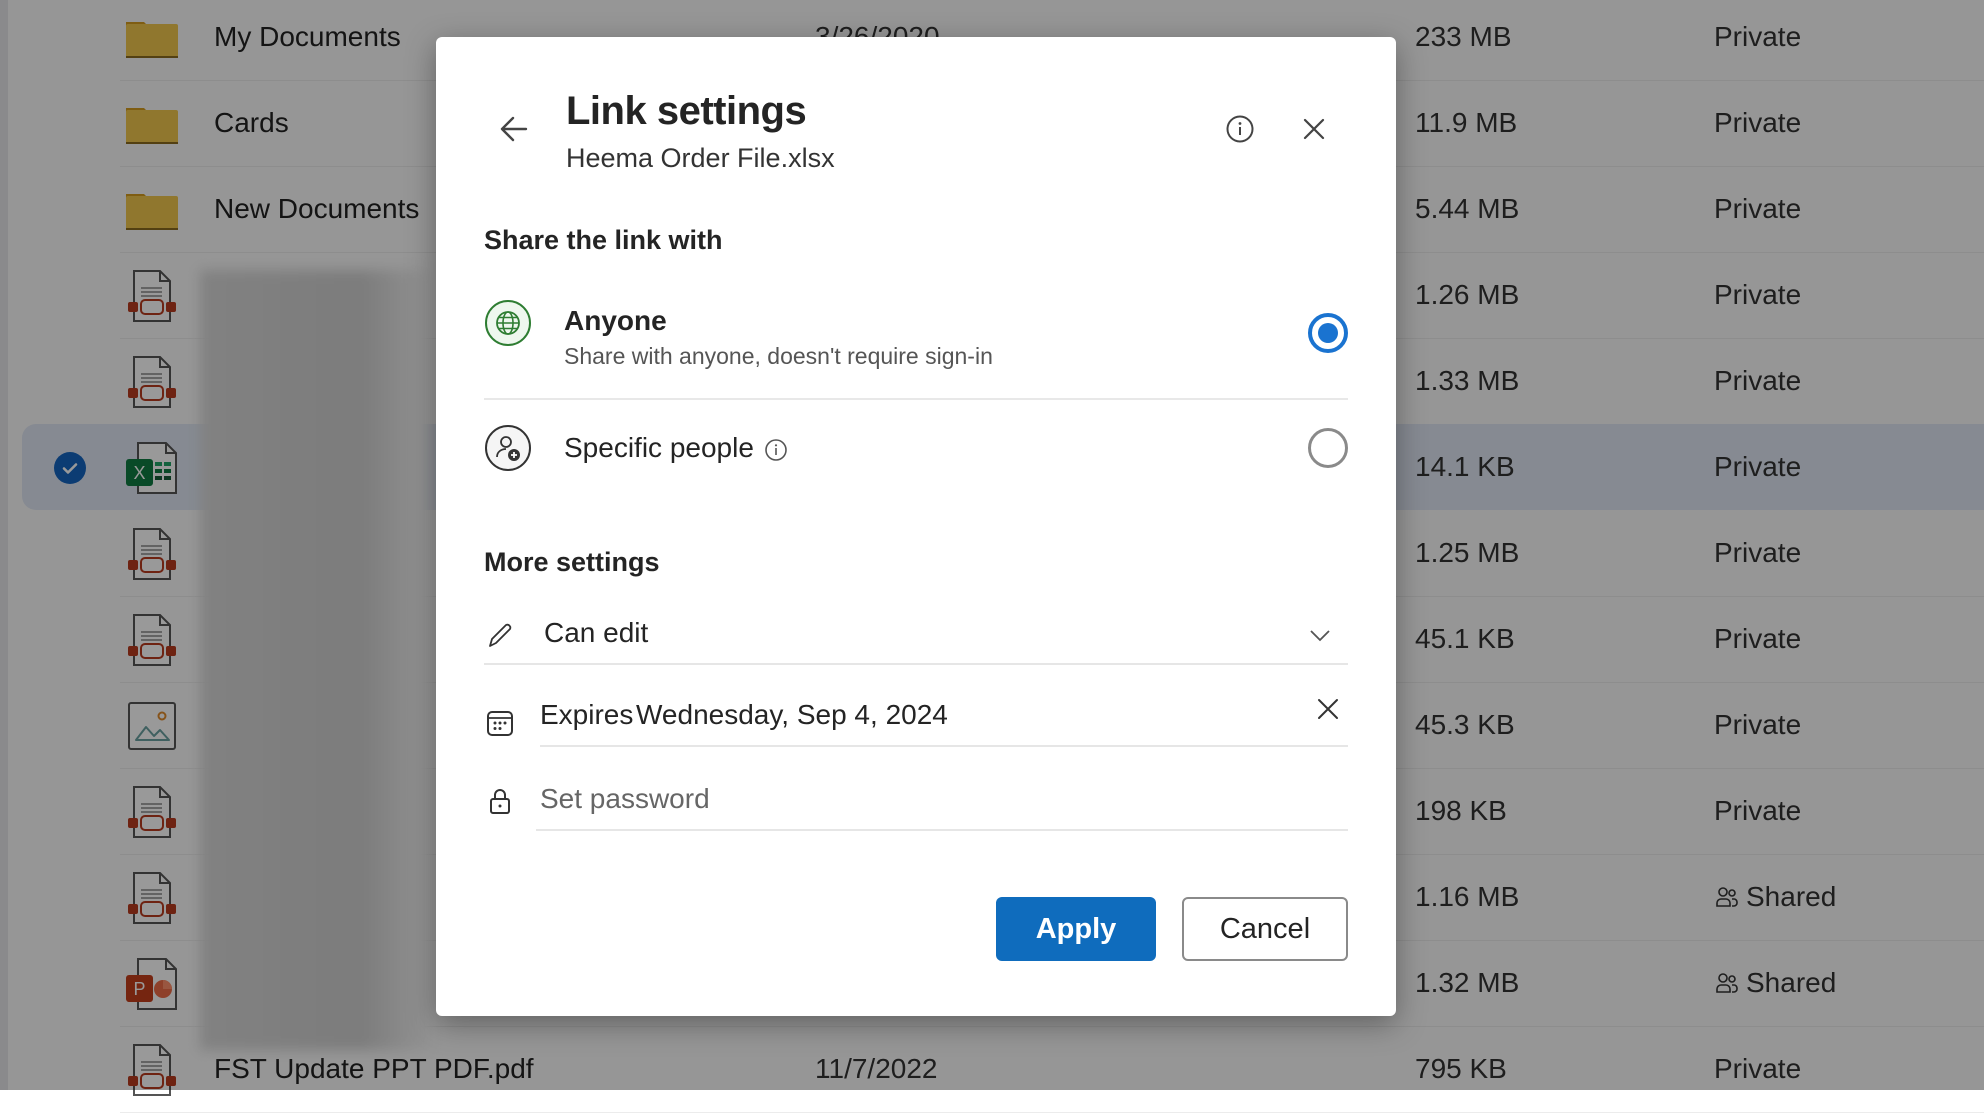  What do you see at coordinates (508, 448) in the screenshot?
I see `person-add-icon` at bounding box center [508, 448].